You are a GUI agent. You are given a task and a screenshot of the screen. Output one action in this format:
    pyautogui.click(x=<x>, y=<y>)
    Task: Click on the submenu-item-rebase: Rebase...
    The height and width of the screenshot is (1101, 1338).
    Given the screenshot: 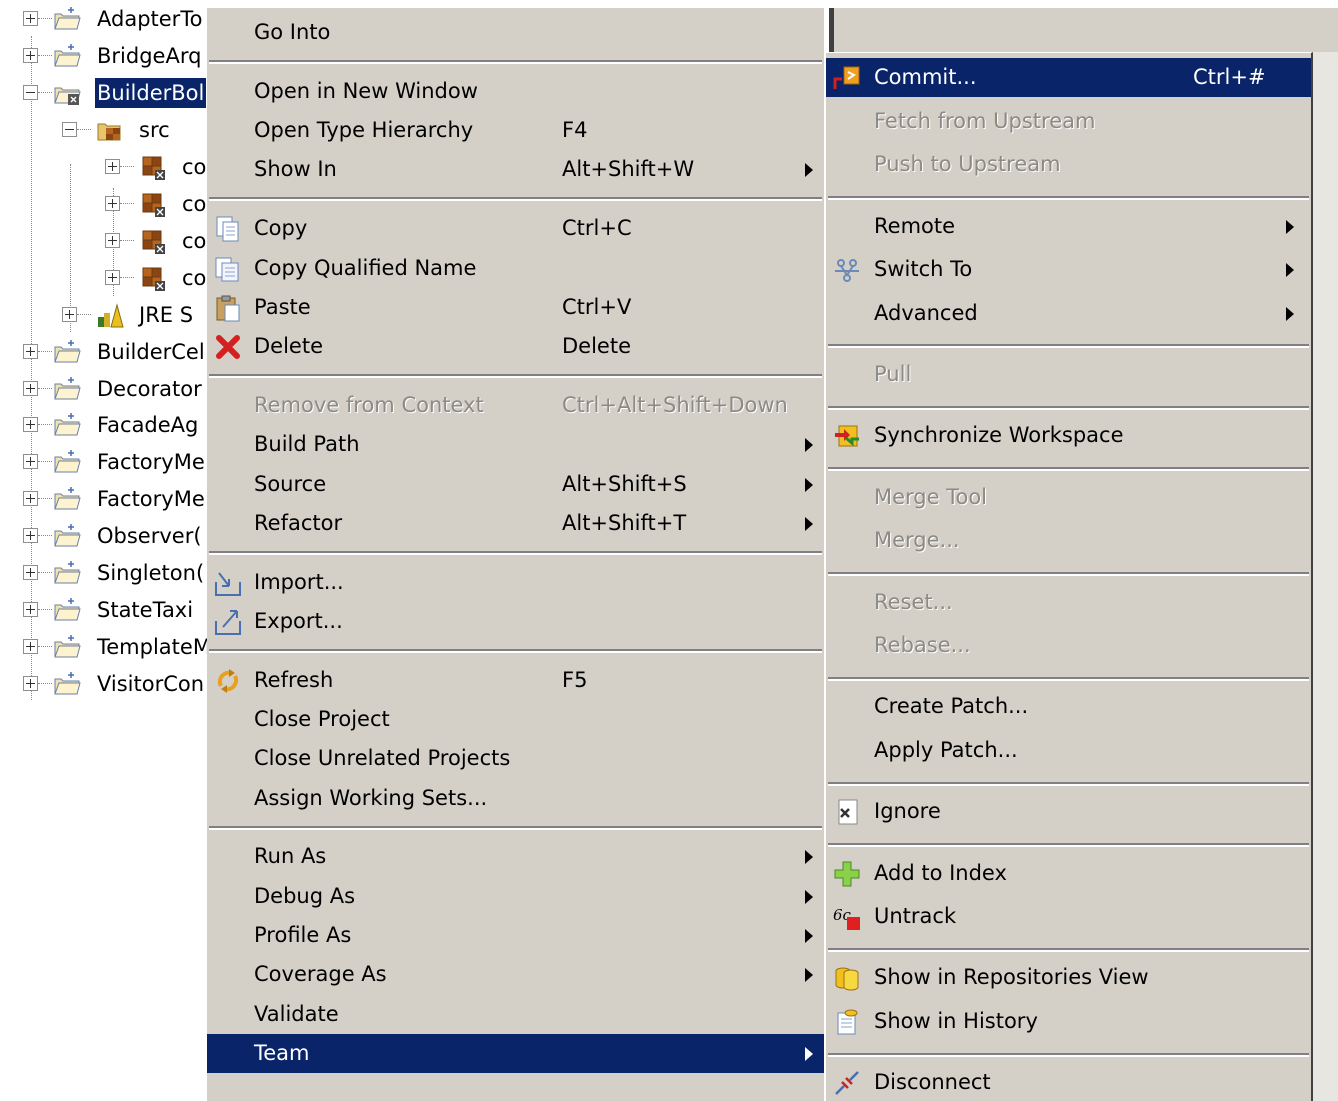 What is the action you would take?
    pyautogui.click(x=1068, y=645)
    